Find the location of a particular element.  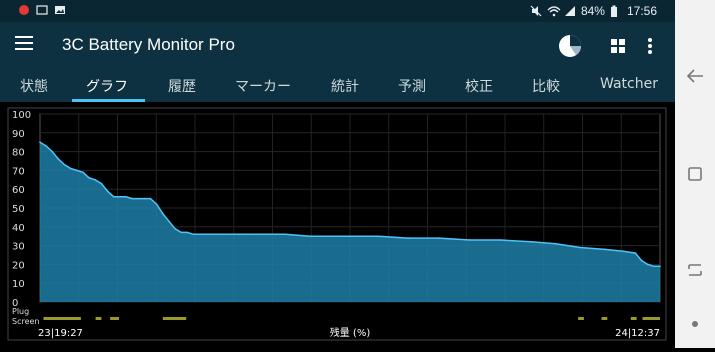

tab-statistics: 統計 is located at coordinates (345, 86).